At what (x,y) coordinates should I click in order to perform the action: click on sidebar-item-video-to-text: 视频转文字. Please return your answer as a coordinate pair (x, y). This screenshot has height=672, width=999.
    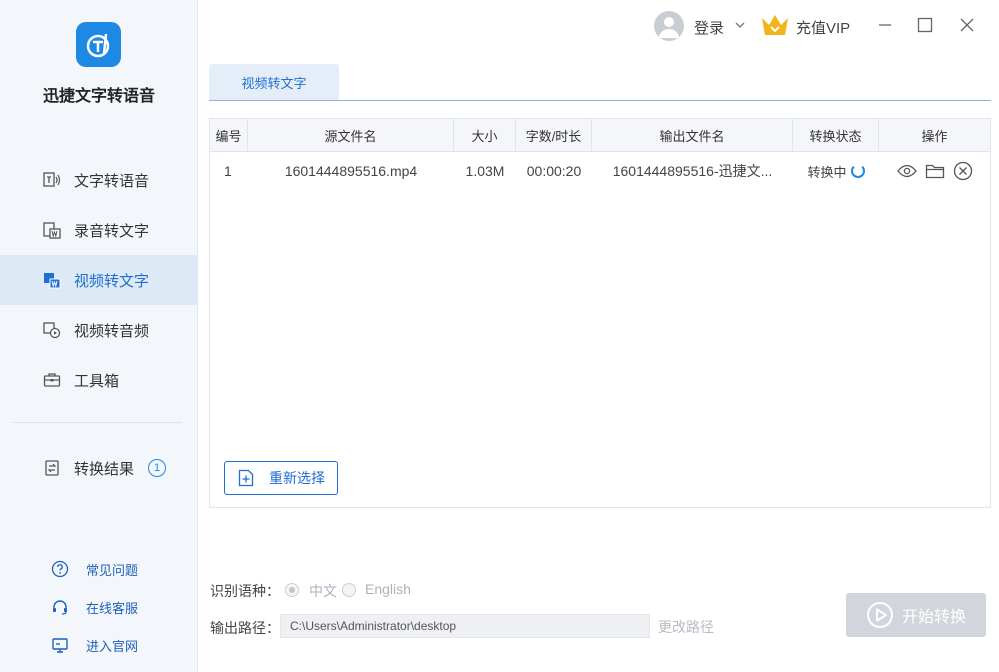
    Looking at the image, I should click on (99, 280).